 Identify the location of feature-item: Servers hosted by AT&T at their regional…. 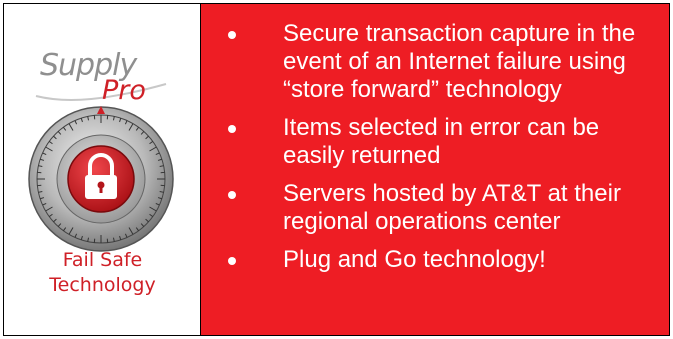
(437, 208).